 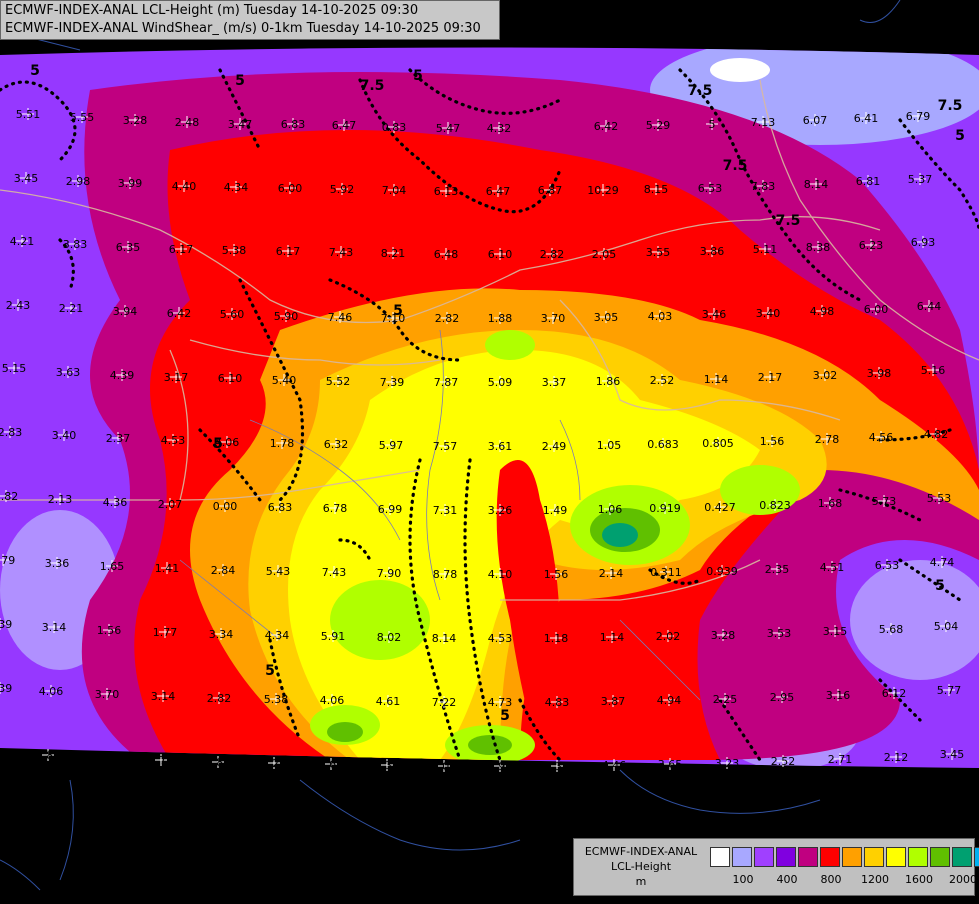 What do you see at coordinates (879, 373) in the screenshot?
I see `windshear-value: 3.98` at bounding box center [879, 373].